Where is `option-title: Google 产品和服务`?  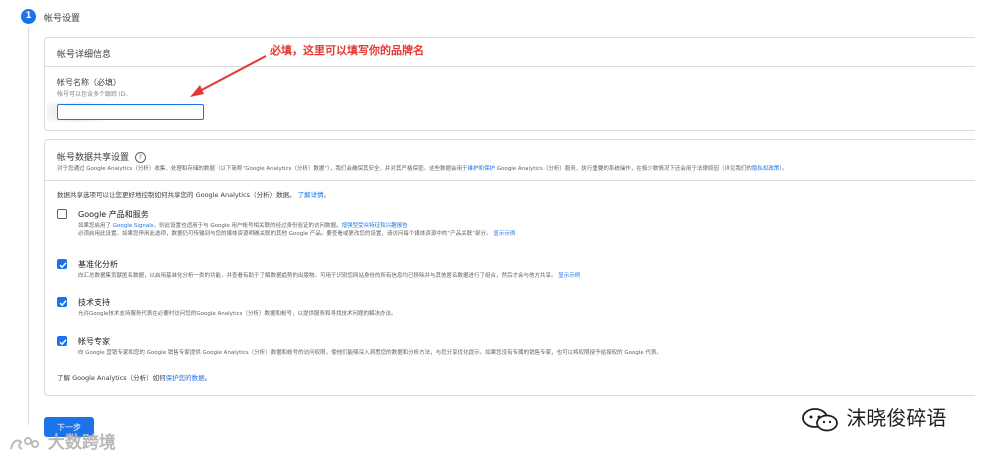
option-title: Google 产品和服务 is located at coordinates (113, 214).